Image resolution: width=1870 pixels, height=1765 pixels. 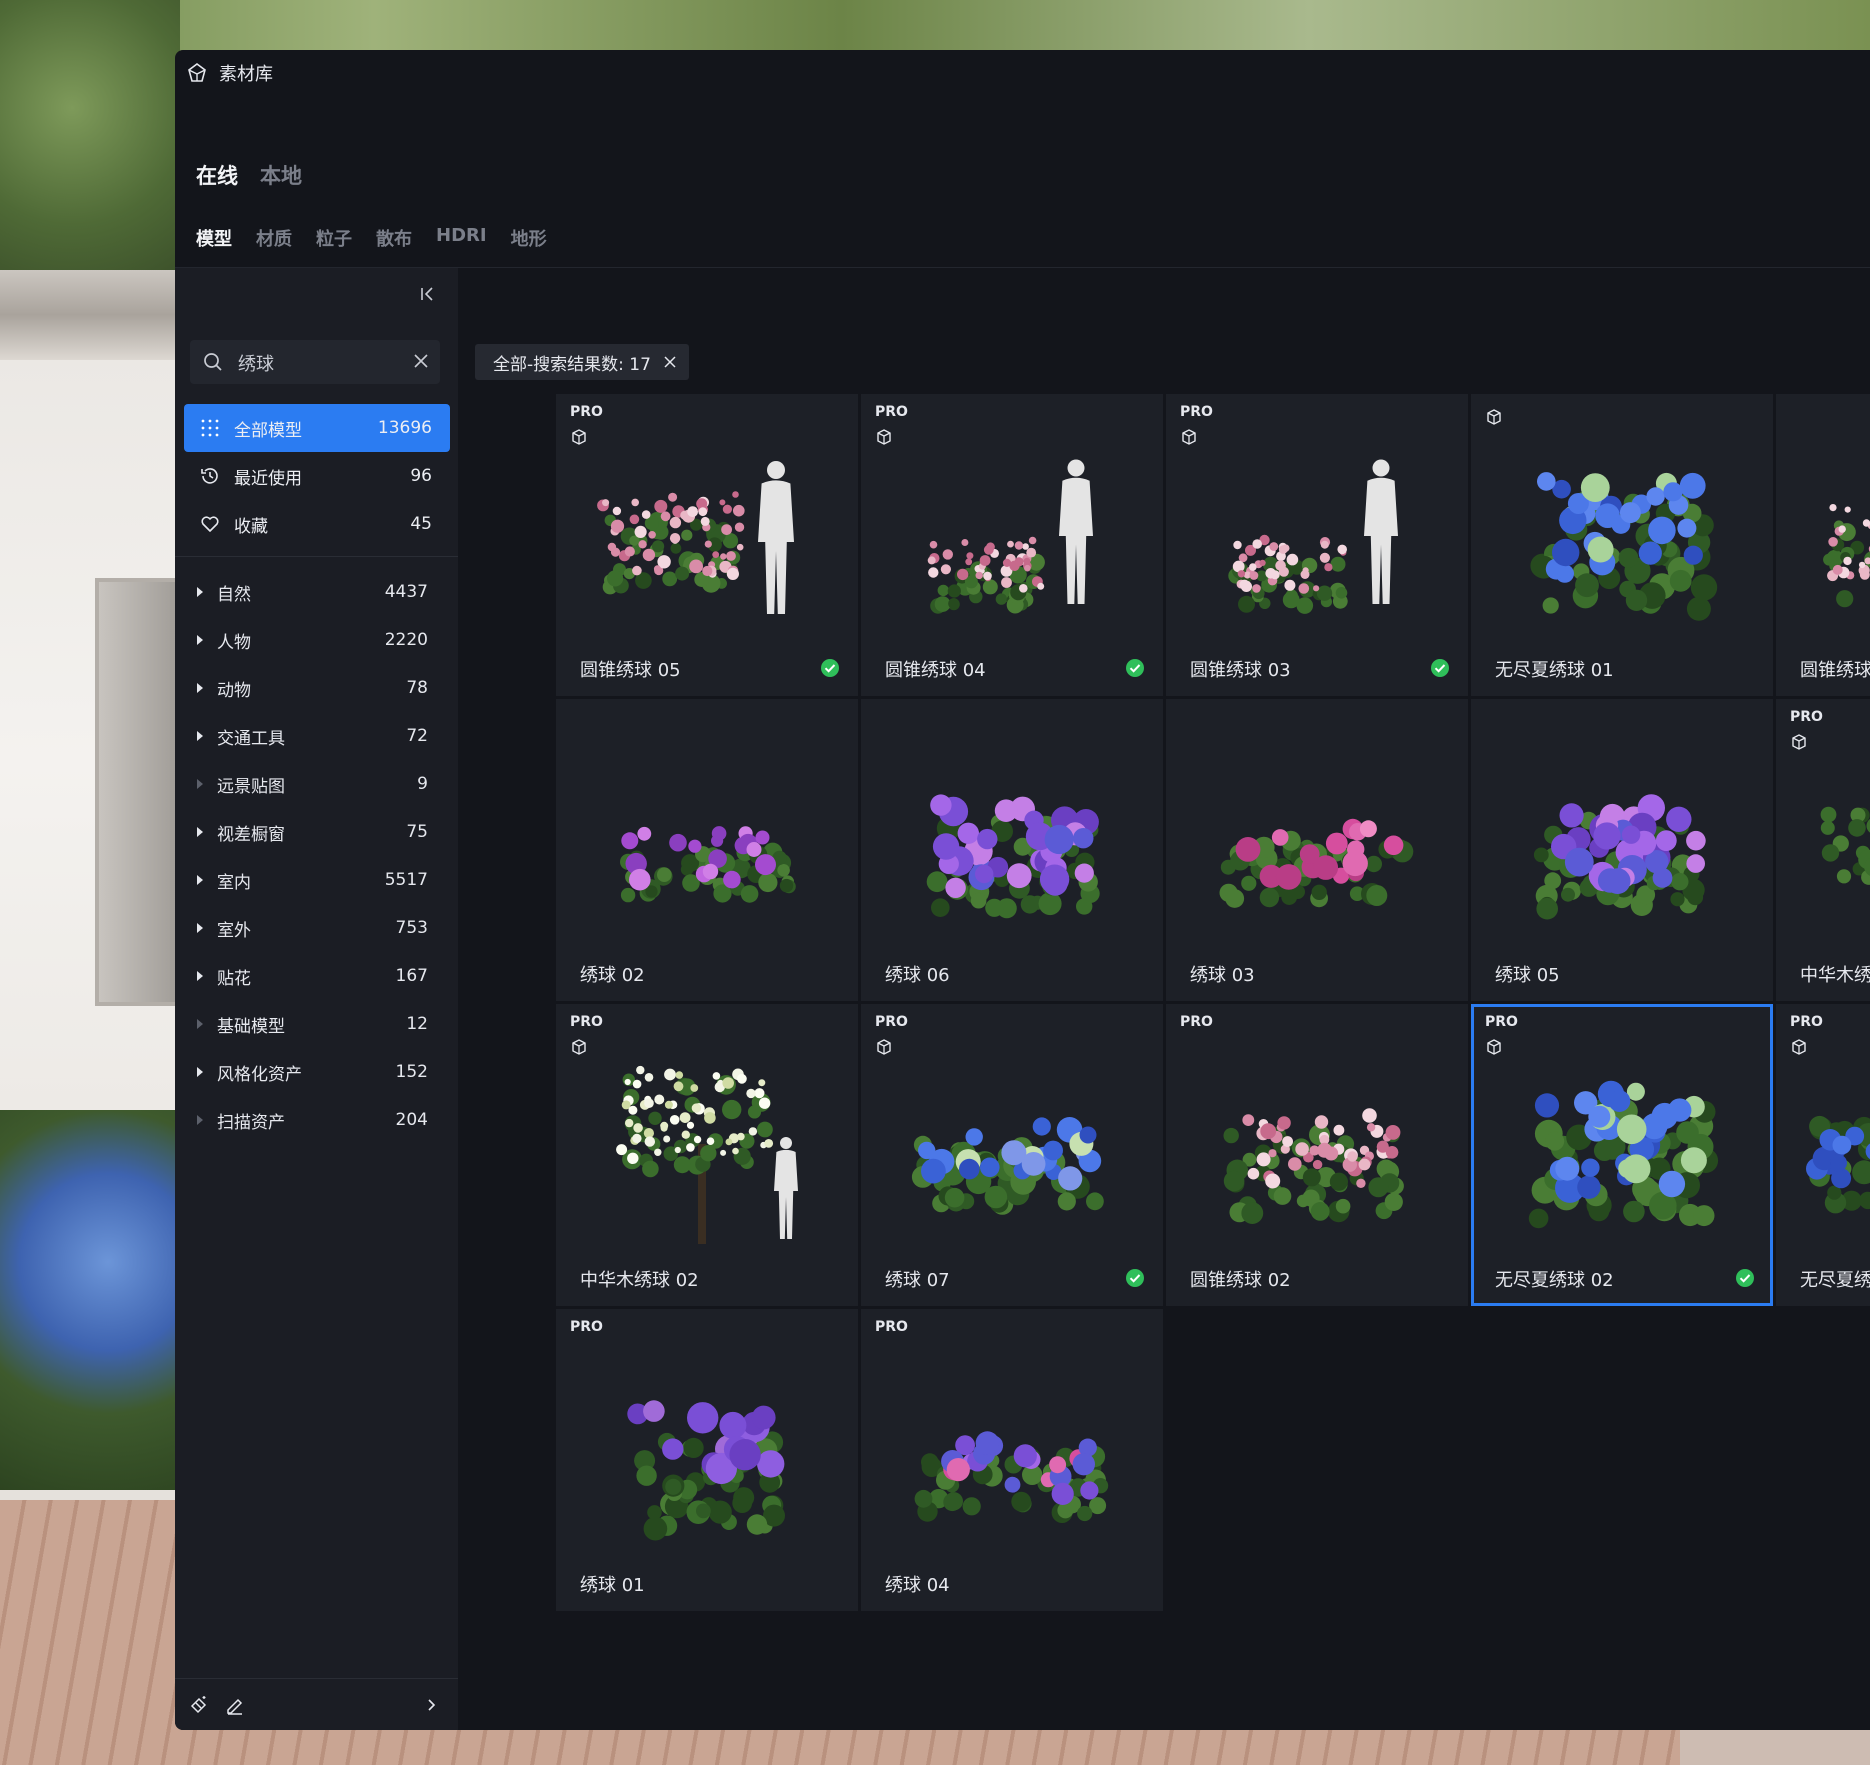 What do you see at coordinates (316, 1120) in the screenshot?
I see `sidebar-category: 扫描资产 204` at bounding box center [316, 1120].